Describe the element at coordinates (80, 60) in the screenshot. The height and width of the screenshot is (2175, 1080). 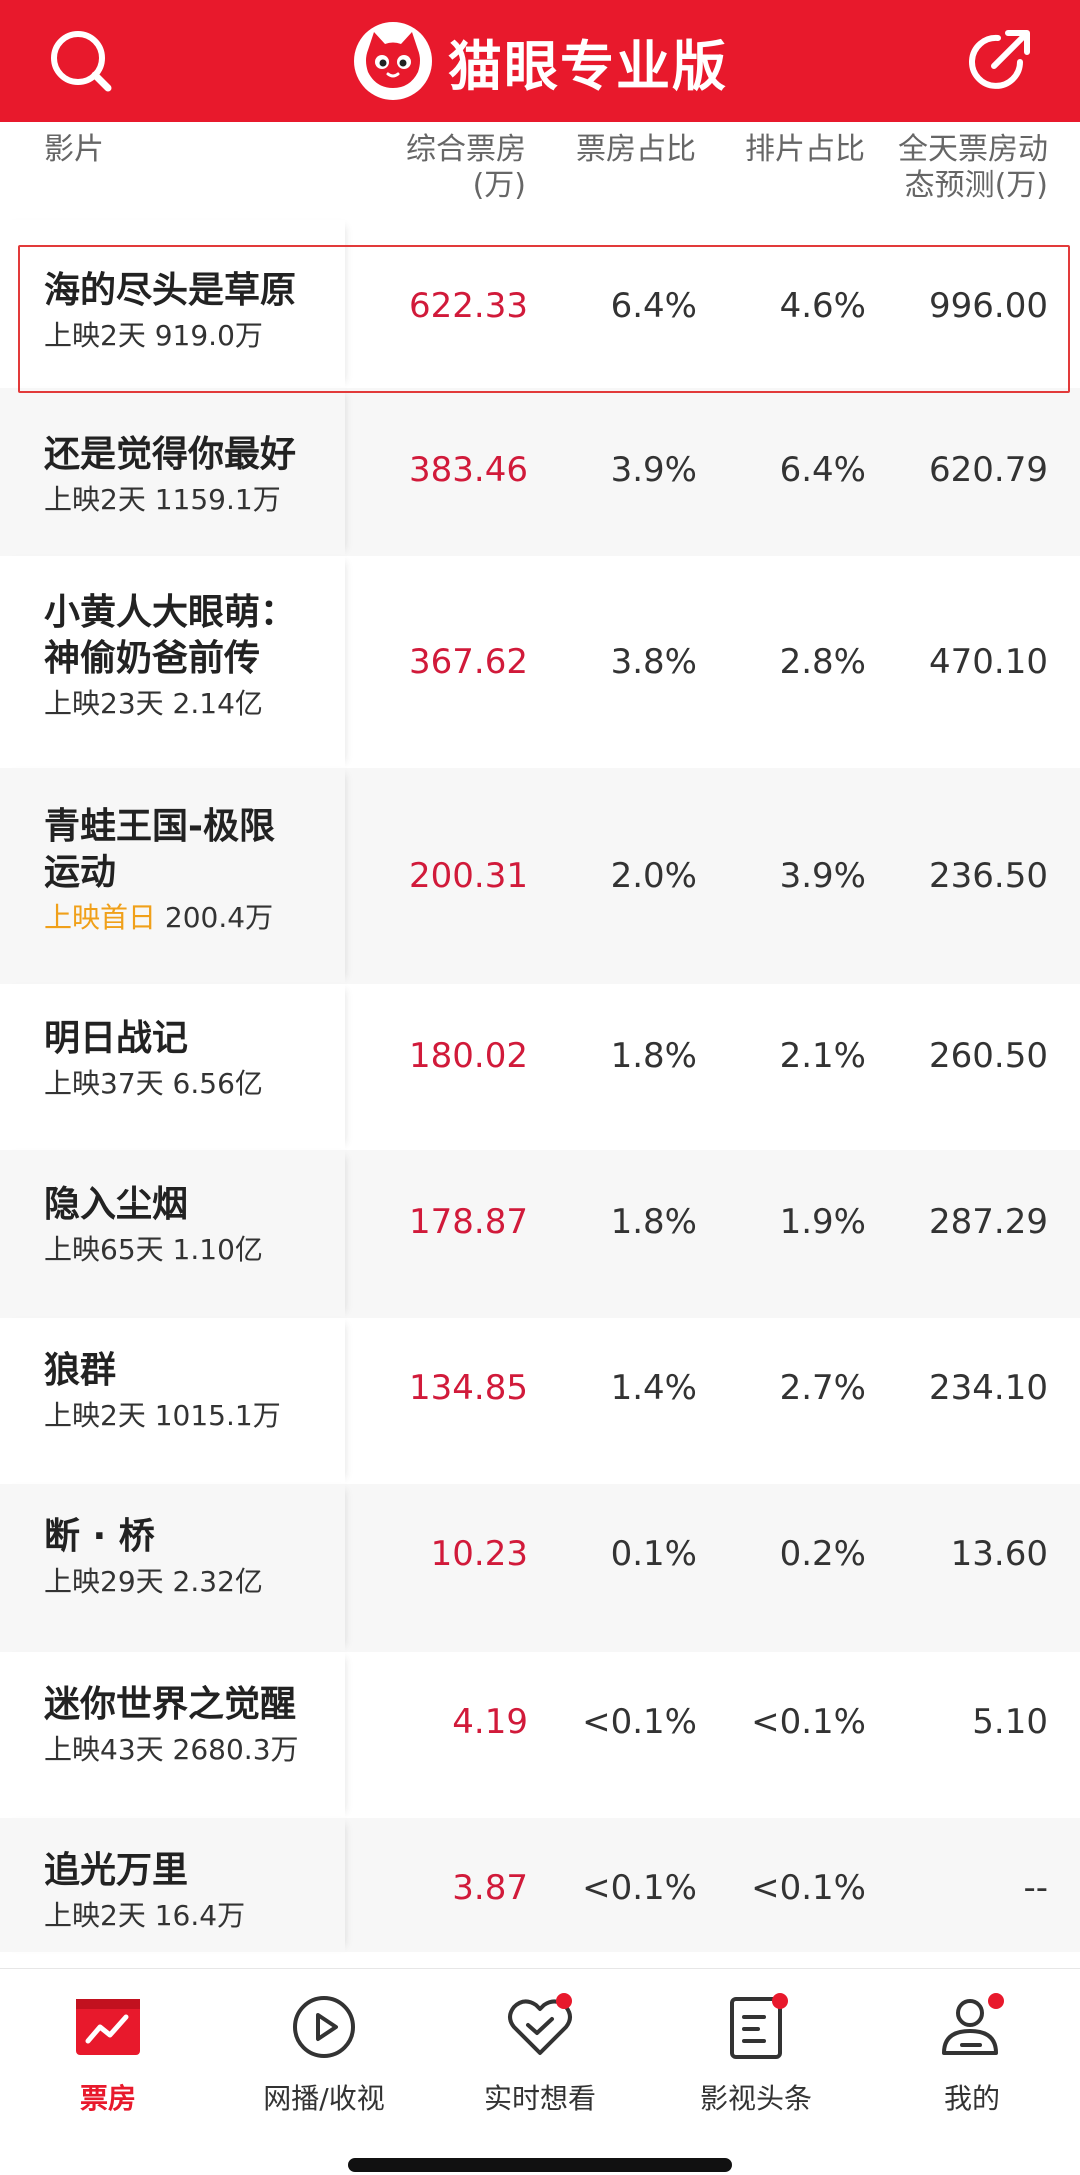
I see `search-icon` at that location.